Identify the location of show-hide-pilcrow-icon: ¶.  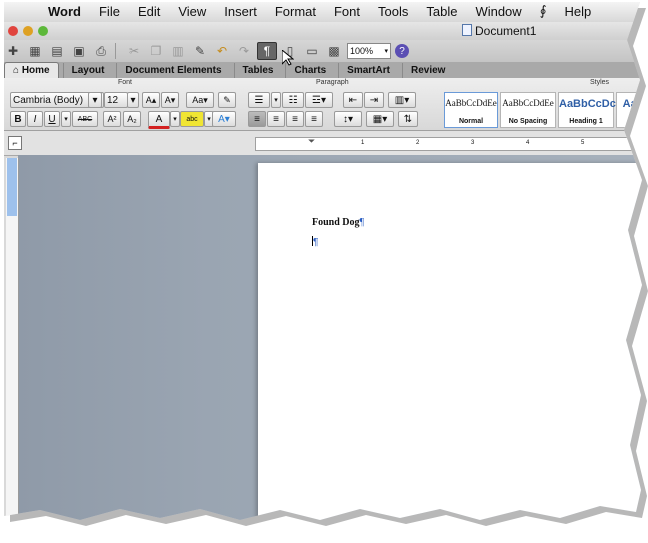
(267, 51).